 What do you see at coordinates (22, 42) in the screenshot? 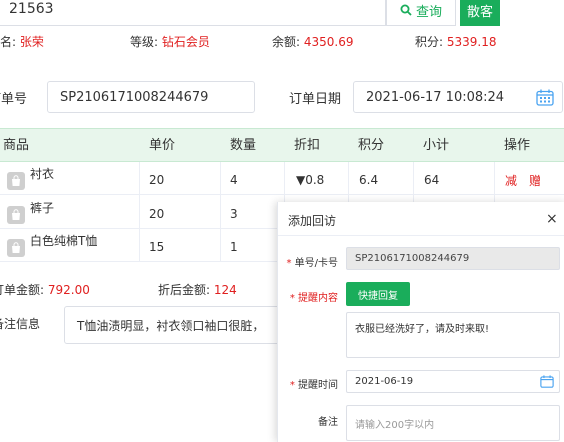
I see `customer-name: 姓名: 张荣` at bounding box center [22, 42].